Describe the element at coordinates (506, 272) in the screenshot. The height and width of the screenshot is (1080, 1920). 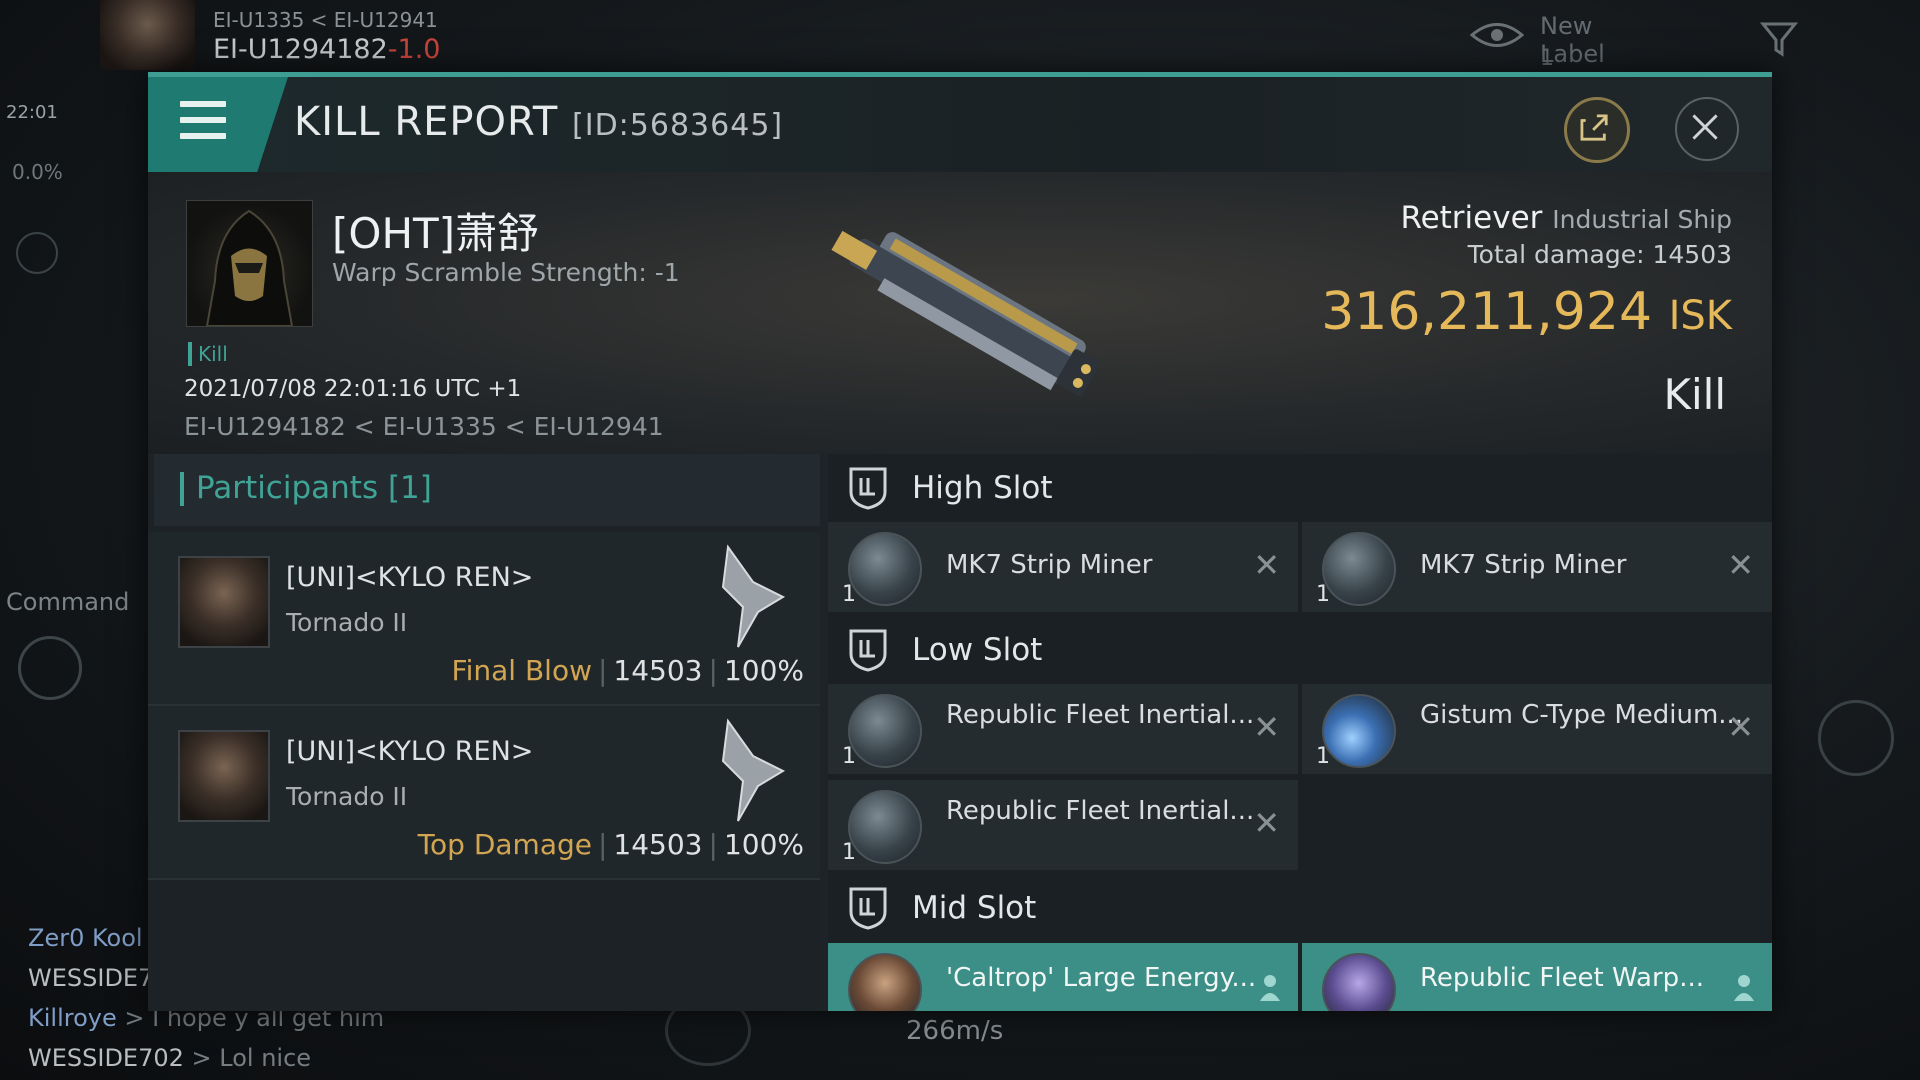
I see `warp-scramble: Warp Scramble Strength: -1` at that location.